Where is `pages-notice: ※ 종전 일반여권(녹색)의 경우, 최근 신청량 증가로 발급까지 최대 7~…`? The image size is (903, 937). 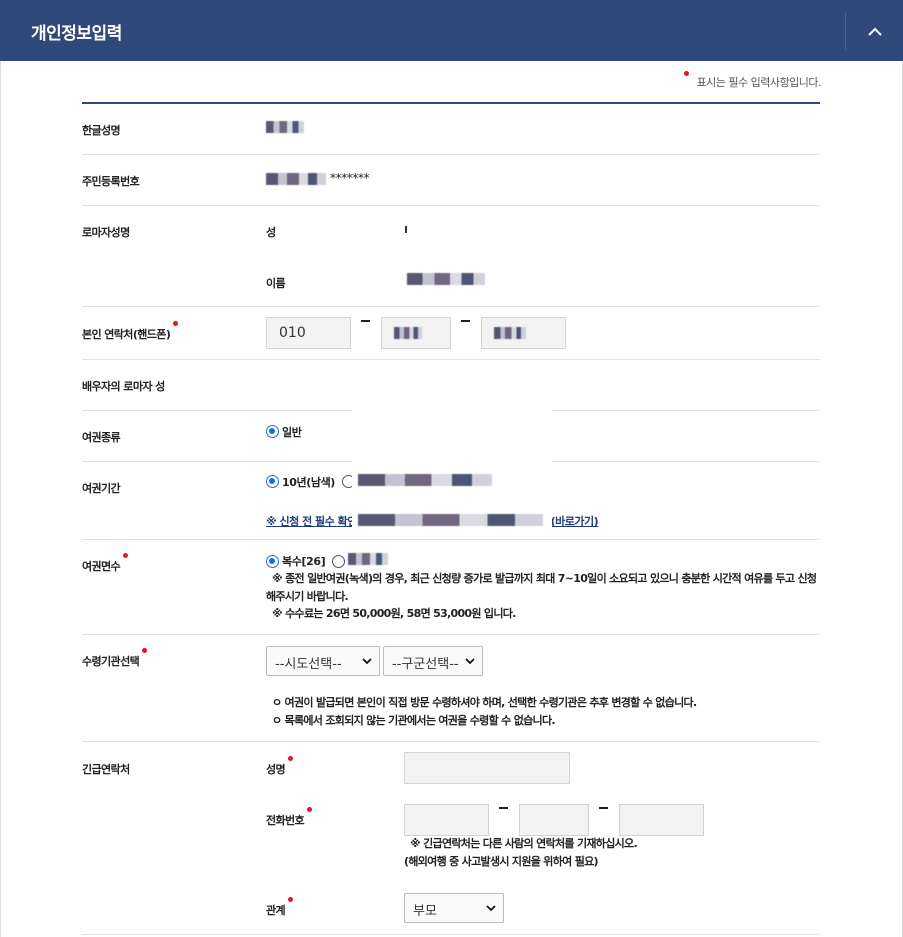
pages-notice: ※ 종전 일반여권(녹색)의 경우, 최근 신청량 증가로 발급까지 최대 7~… is located at coordinates (541, 587).